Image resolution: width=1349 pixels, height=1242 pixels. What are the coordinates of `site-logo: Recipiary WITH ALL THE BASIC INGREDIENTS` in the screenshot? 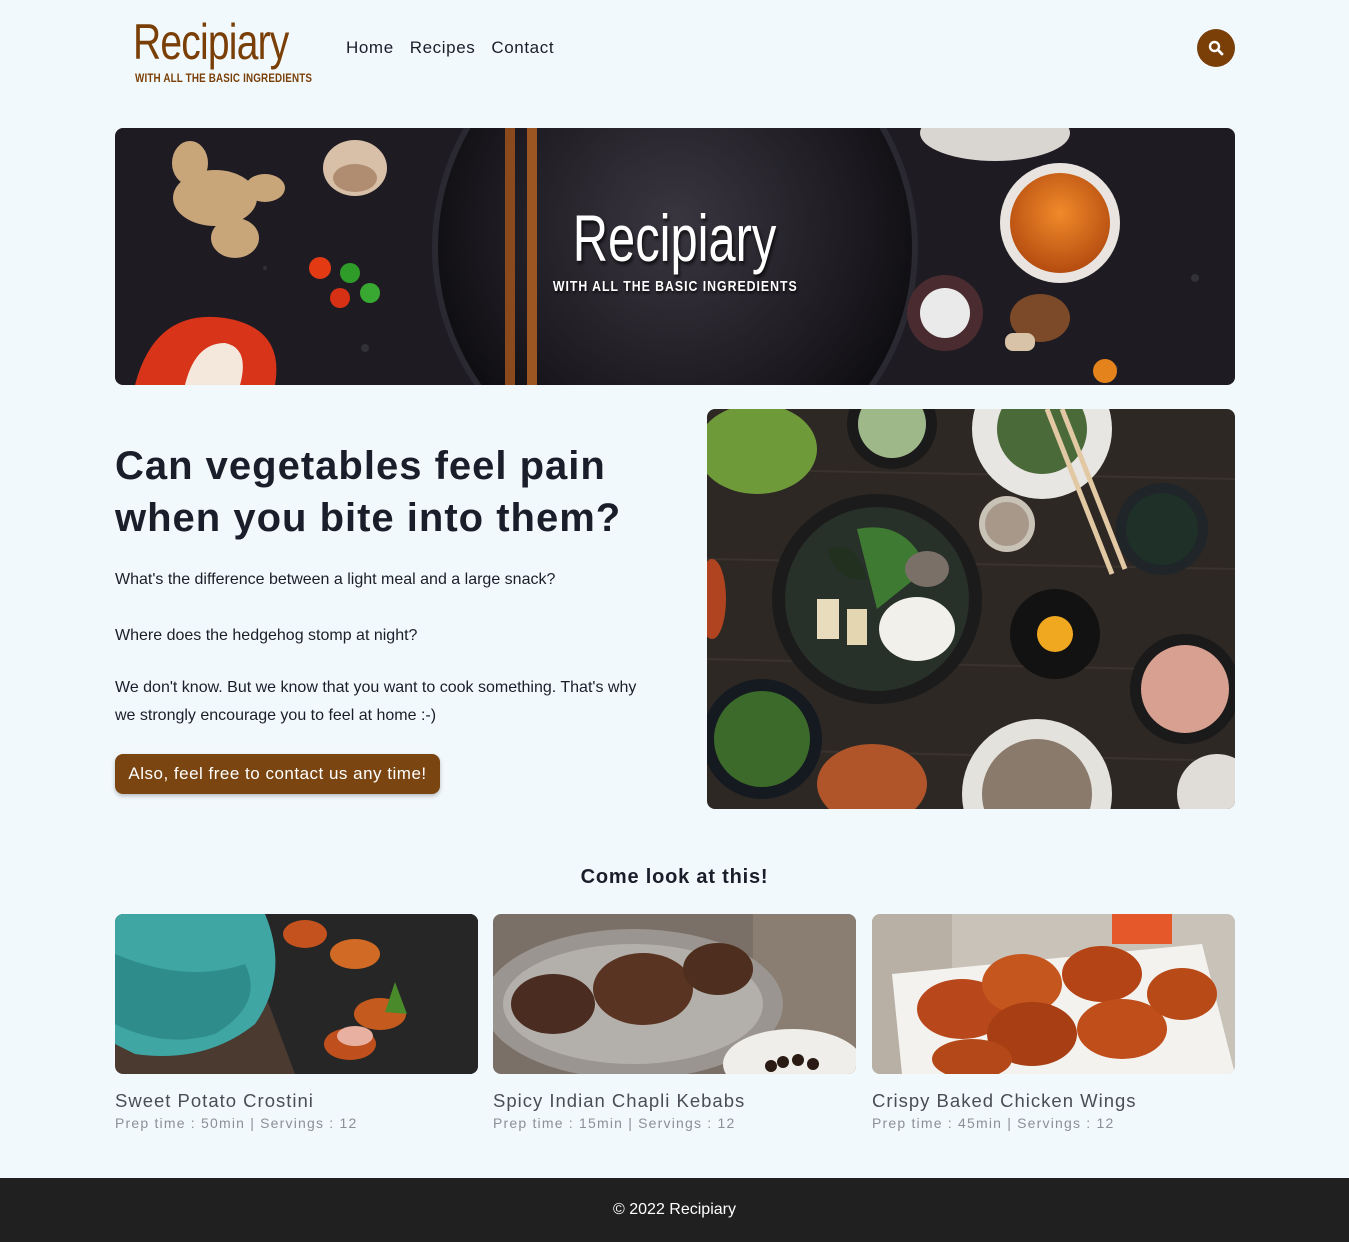 It's located at (222, 51).